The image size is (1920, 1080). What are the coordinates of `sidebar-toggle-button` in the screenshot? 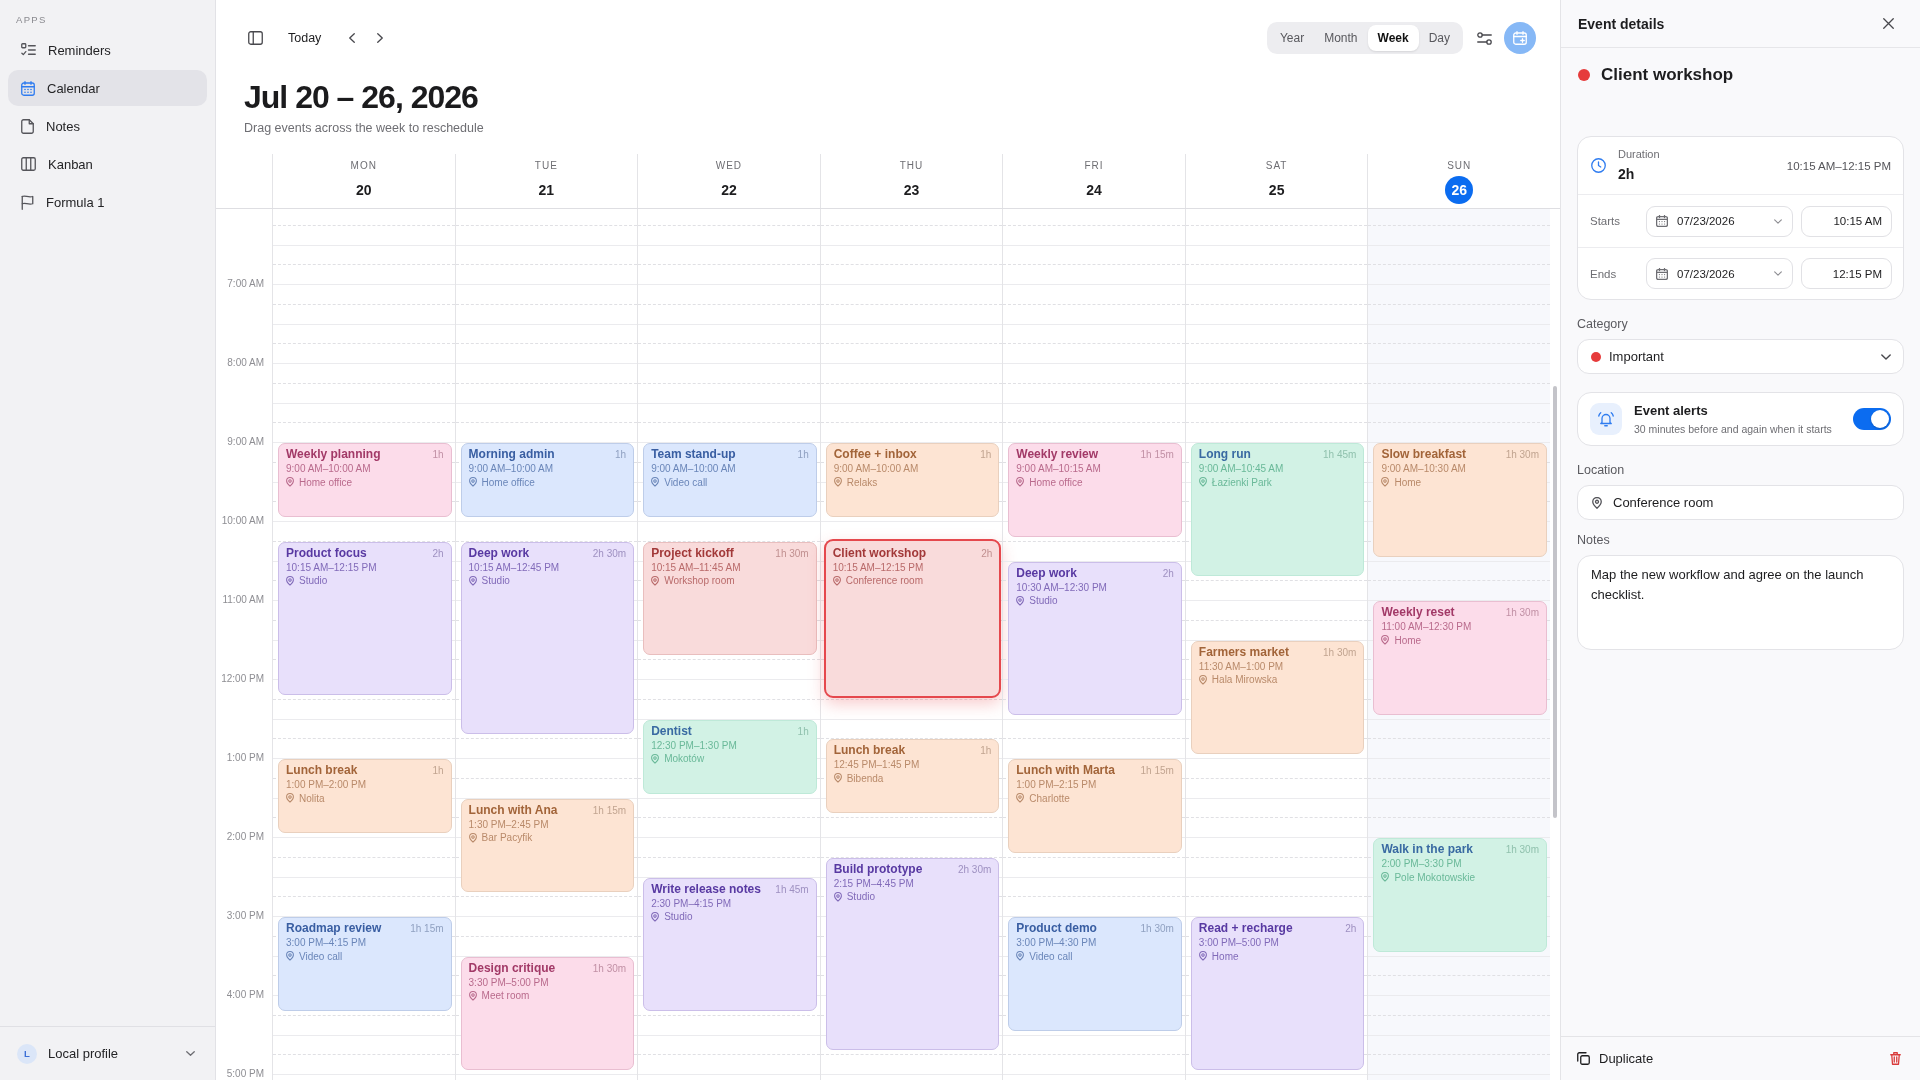 It's located at (255, 38).